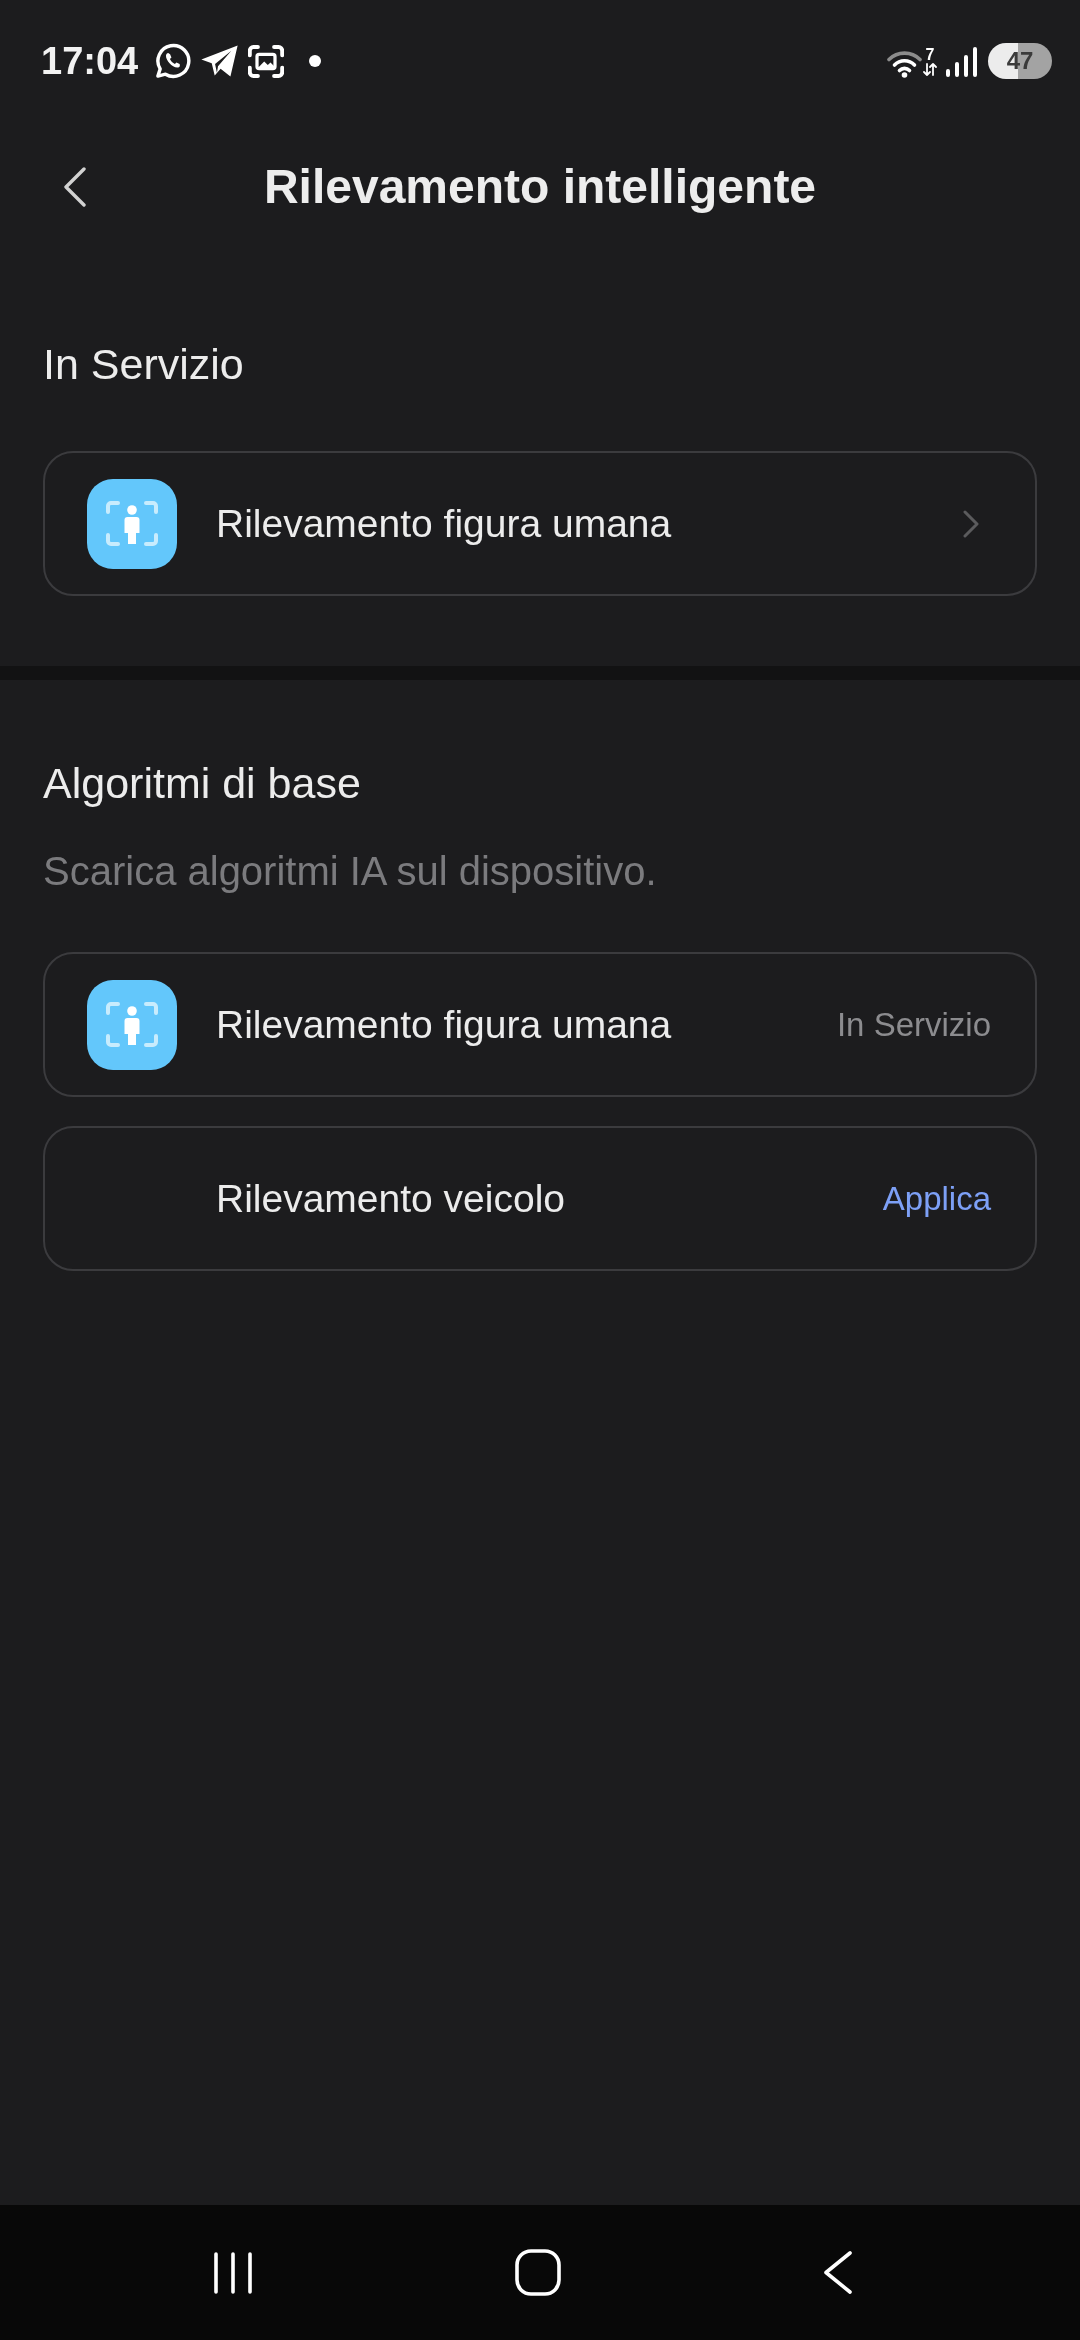 Image resolution: width=1080 pixels, height=2340 pixels. What do you see at coordinates (391, 1198) in the screenshot?
I see `card-label: Rilevamento veicolo` at bounding box center [391, 1198].